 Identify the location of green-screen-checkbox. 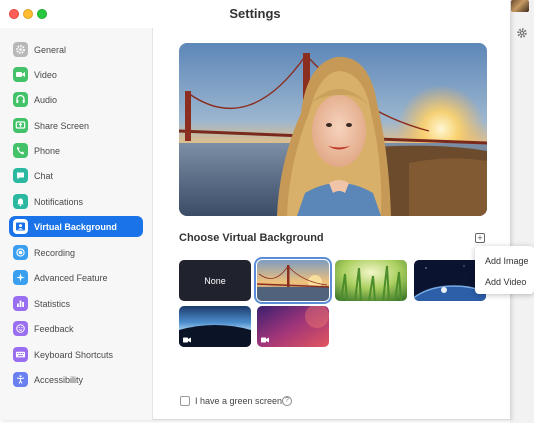
(185, 401).